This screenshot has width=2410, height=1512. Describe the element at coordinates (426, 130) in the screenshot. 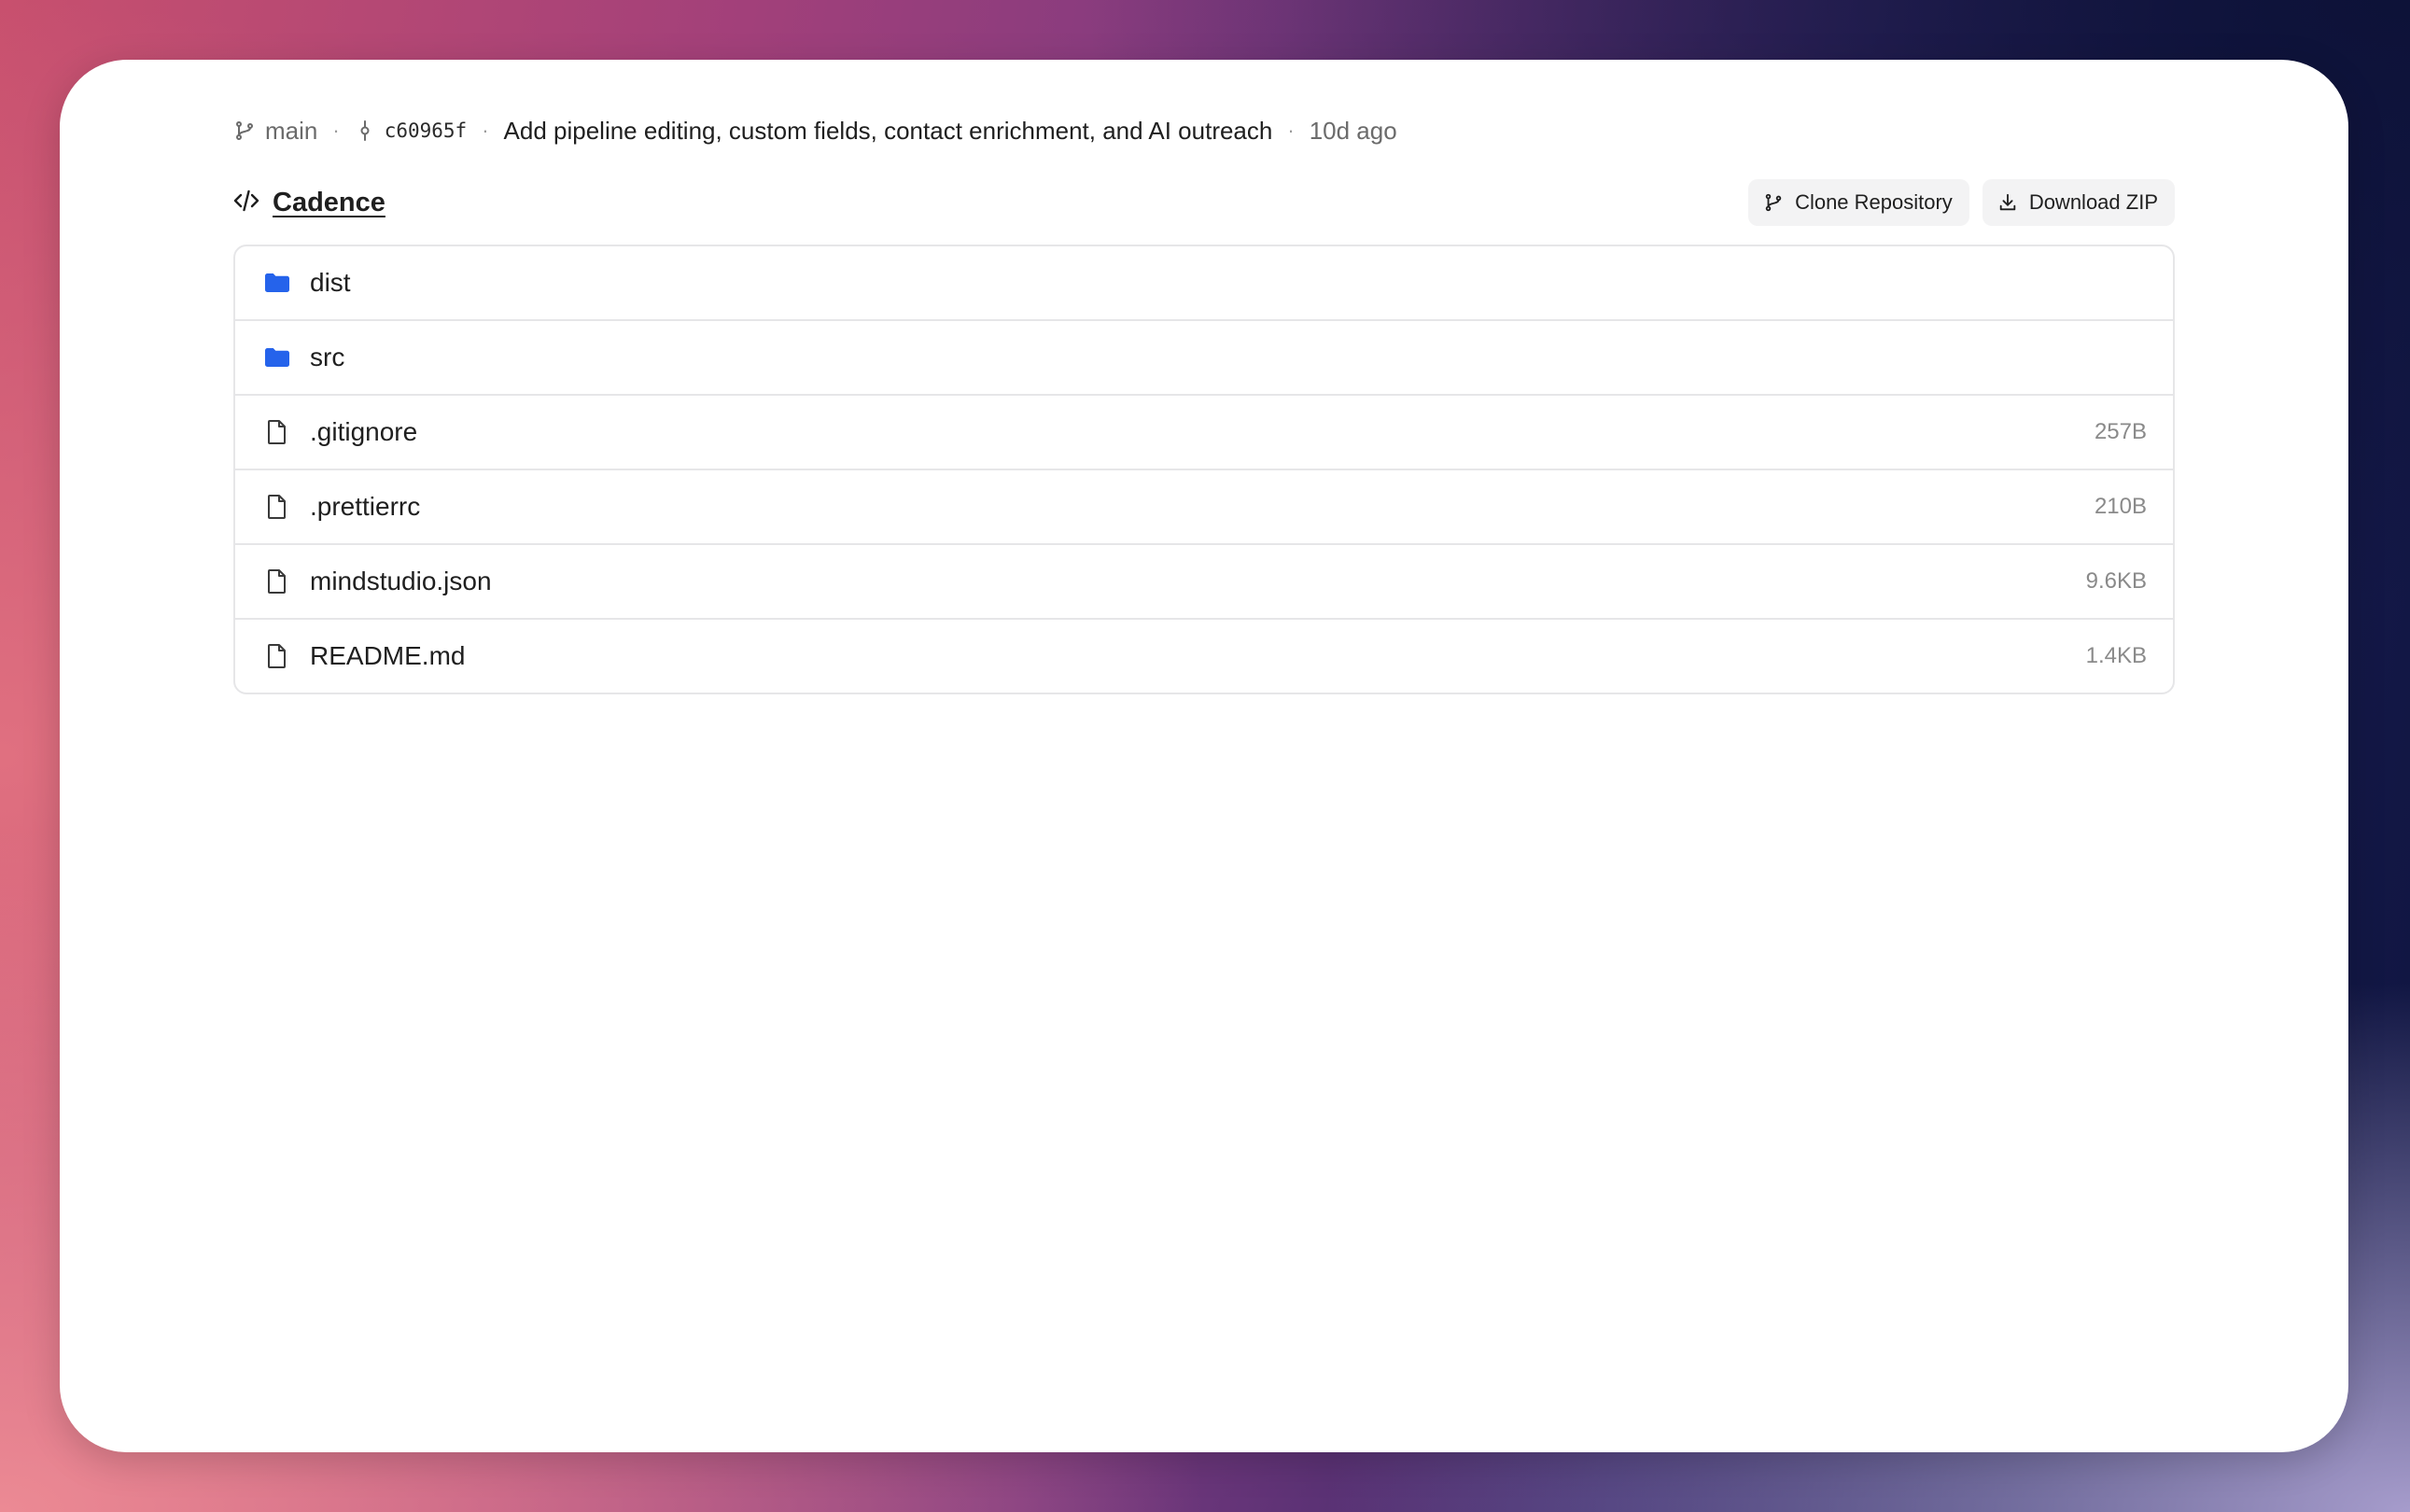

I see `commit-hash: c60965f` at that location.